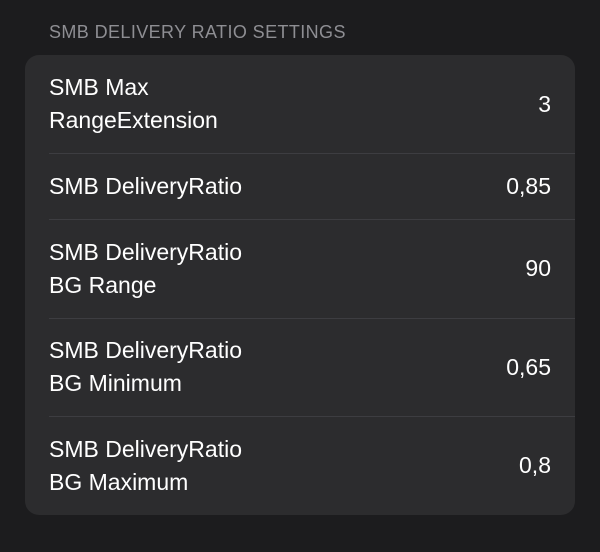 This screenshot has height=552, width=600. I want to click on setting-value: 0,8, so click(535, 465).